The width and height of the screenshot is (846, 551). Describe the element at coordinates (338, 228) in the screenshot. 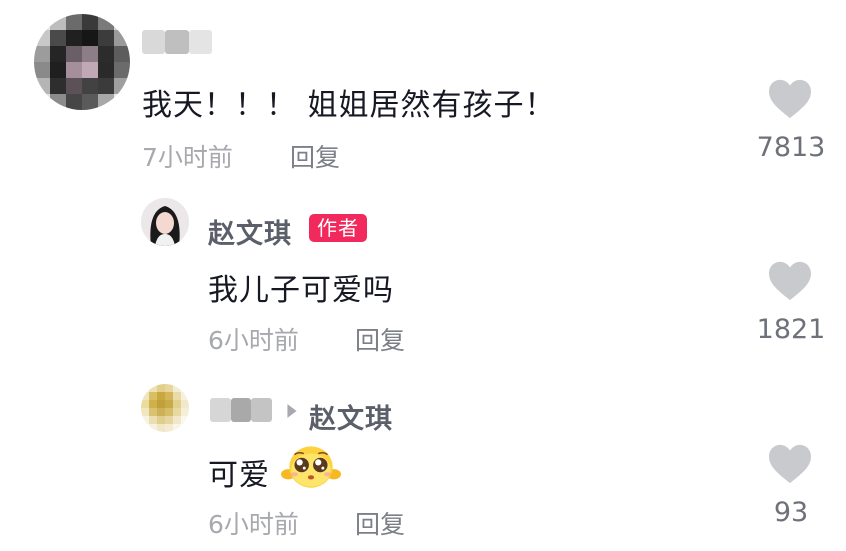

I see `author-badge: 作者` at that location.